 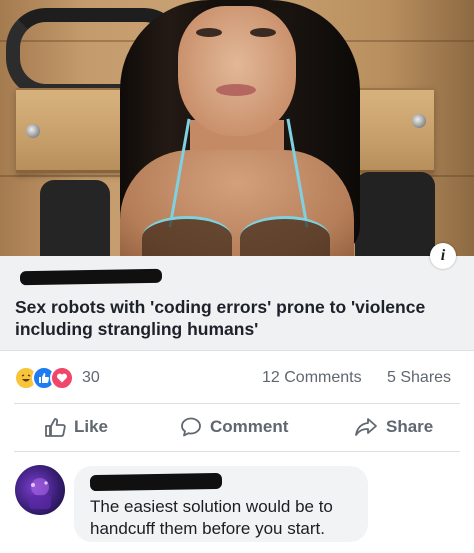 What do you see at coordinates (75, 218) in the screenshot?
I see `dark-object-left` at bounding box center [75, 218].